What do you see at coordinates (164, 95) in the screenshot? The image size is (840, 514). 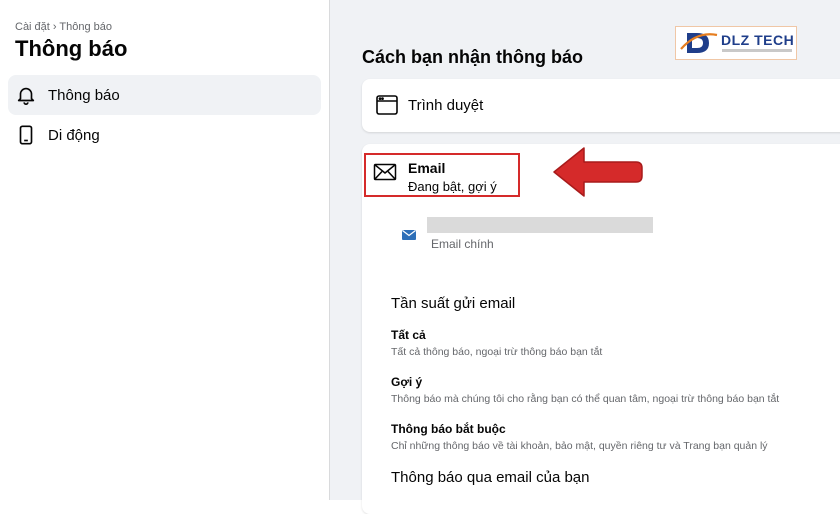 I see `sidebar-item-notifications: Thông báo` at bounding box center [164, 95].